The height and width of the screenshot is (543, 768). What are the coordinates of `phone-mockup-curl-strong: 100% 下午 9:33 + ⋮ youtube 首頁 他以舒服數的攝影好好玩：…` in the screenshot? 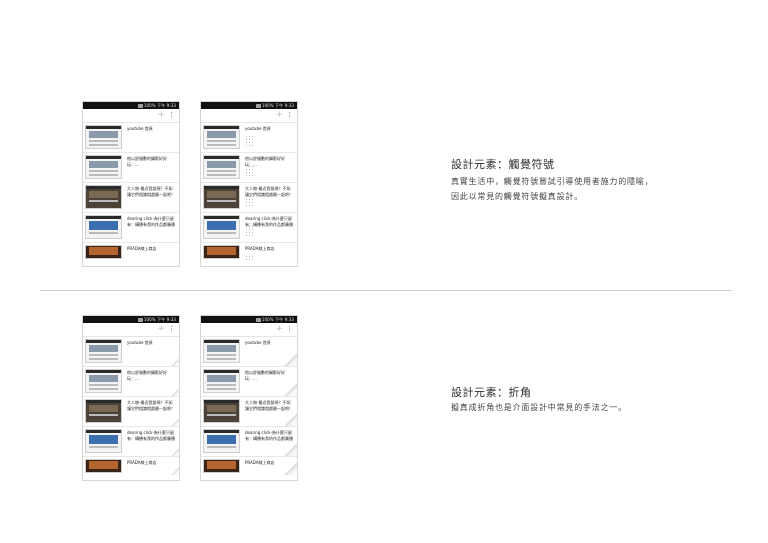 It's located at (249, 398).